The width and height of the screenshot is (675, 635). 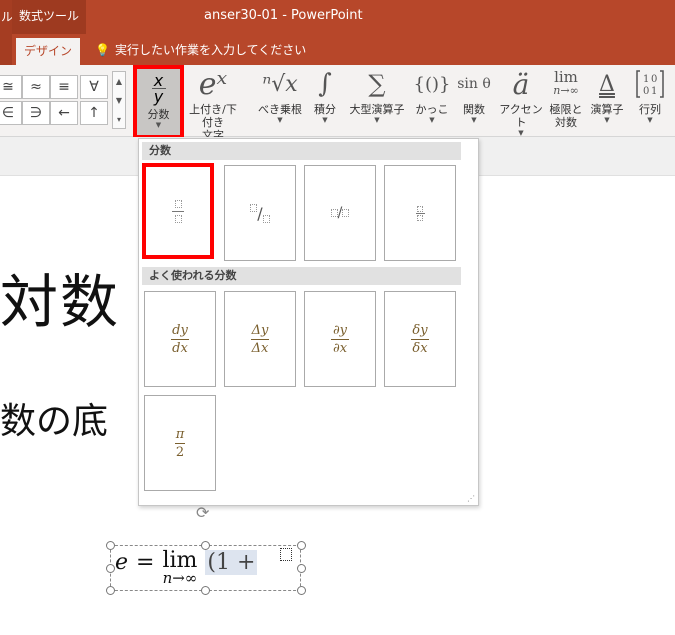 I want to click on limit-log-button: lim n→∞ 極限と 対数, so click(x=566, y=101).